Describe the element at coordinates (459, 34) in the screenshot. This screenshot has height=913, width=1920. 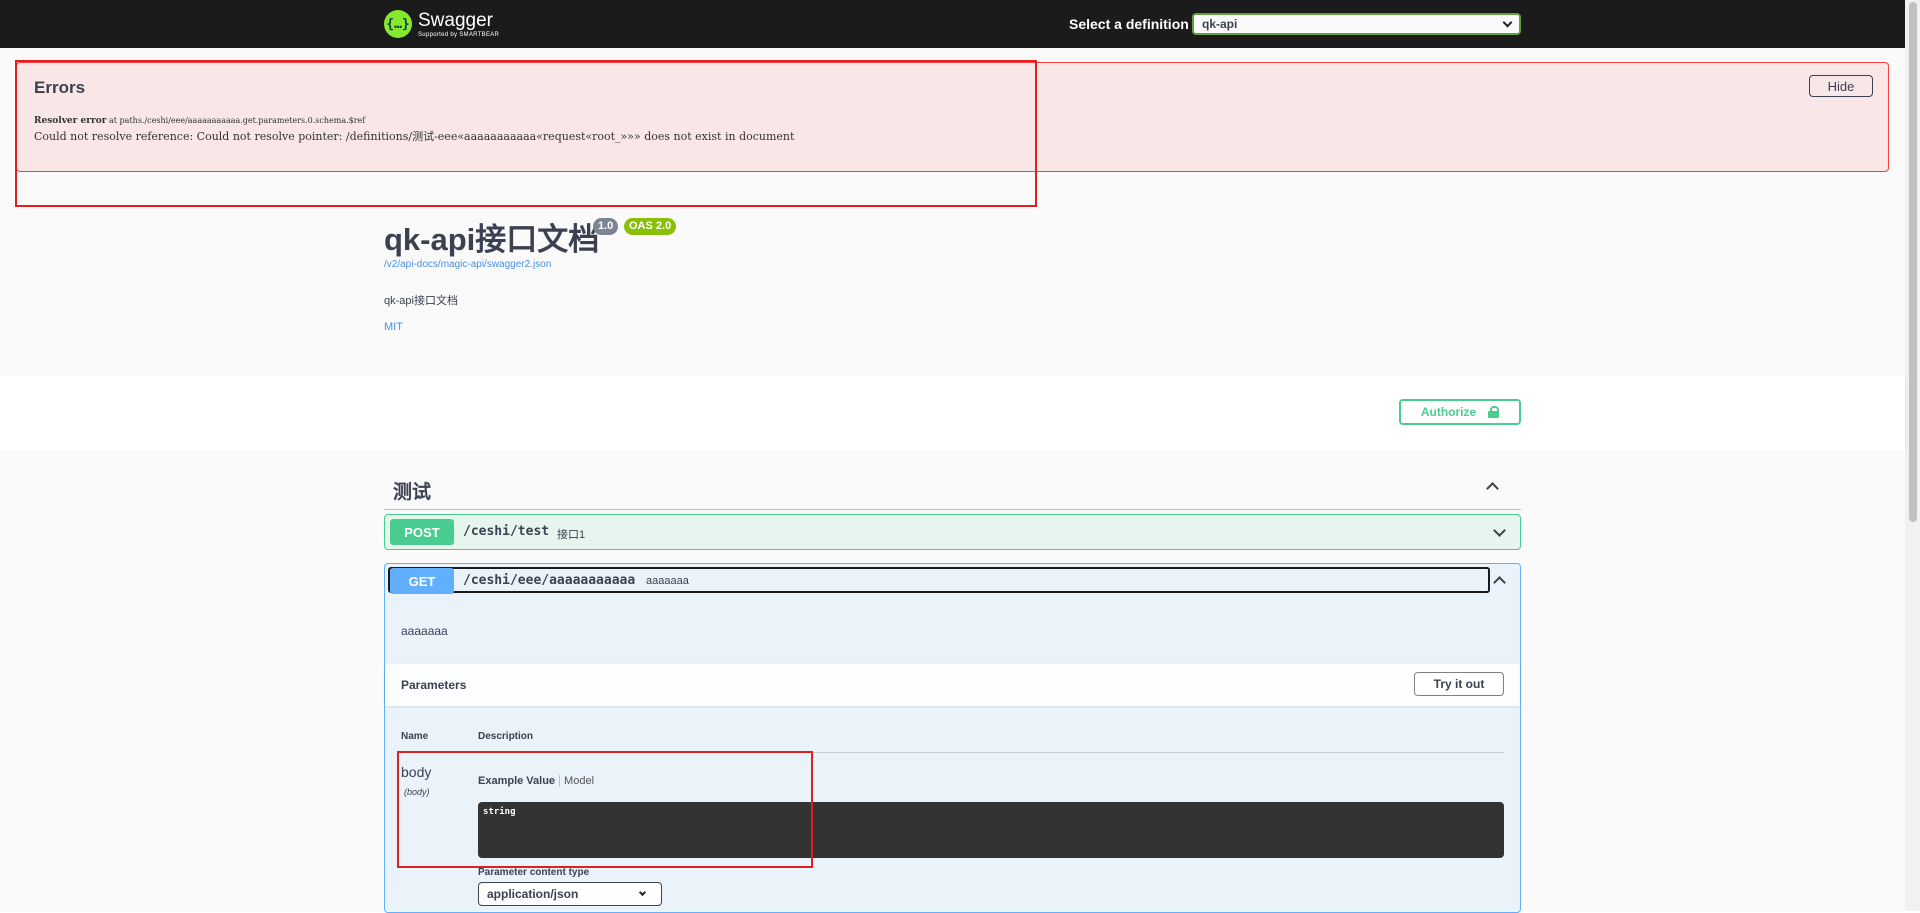
I see `logo-subtitle: Supported by SMARTBEAR` at that location.